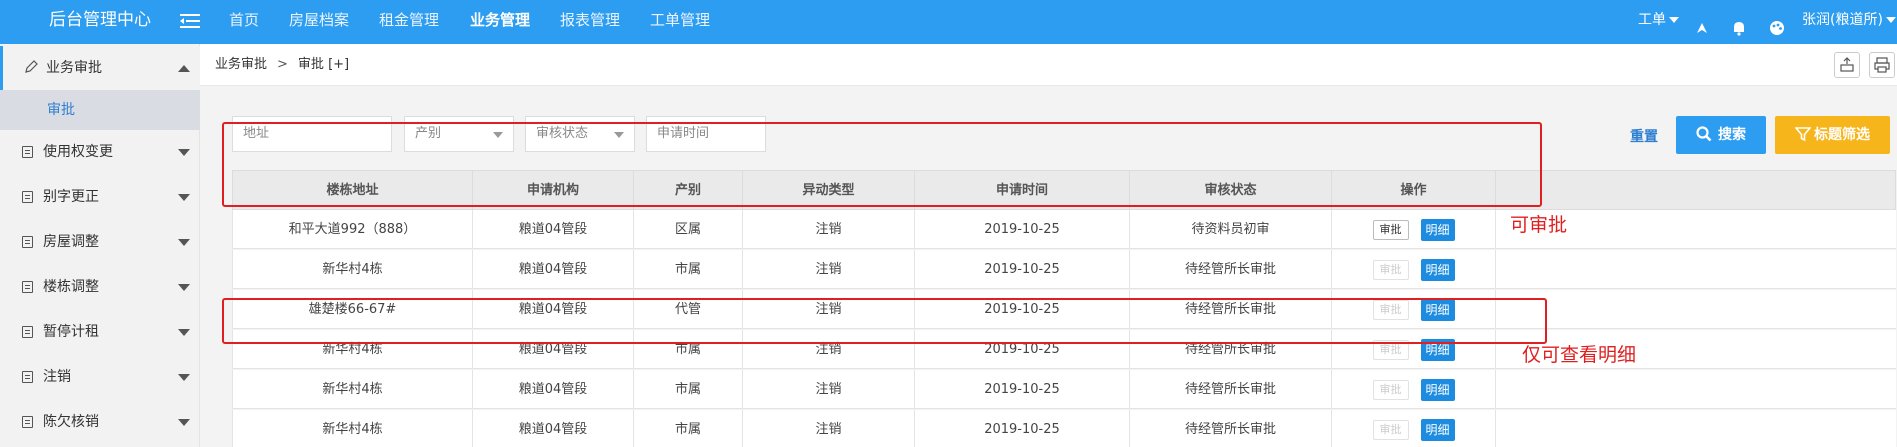  I want to click on sidebar-item-label: 房屋调整, so click(71, 242).